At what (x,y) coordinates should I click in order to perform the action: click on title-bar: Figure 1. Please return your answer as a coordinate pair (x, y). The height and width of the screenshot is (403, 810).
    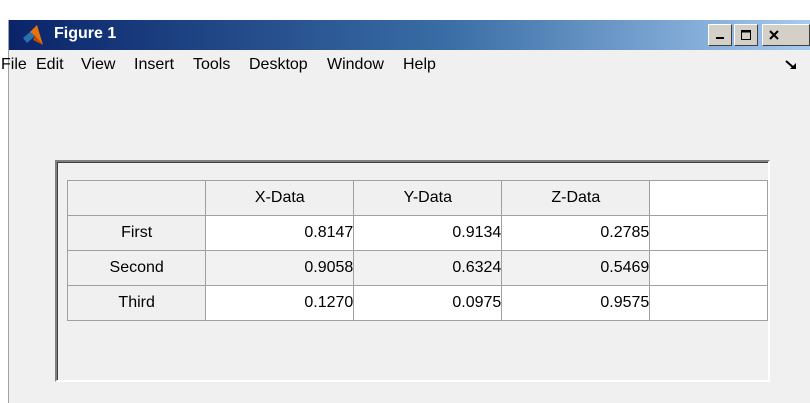
    Looking at the image, I should click on (409, 35).